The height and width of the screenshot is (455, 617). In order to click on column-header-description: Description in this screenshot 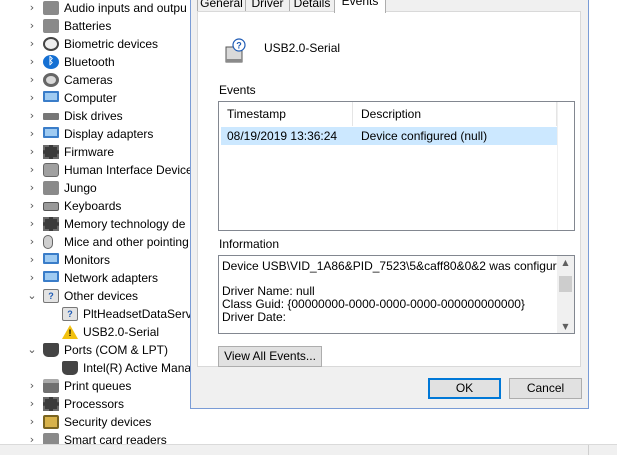, I will do `click(455, 114)`.